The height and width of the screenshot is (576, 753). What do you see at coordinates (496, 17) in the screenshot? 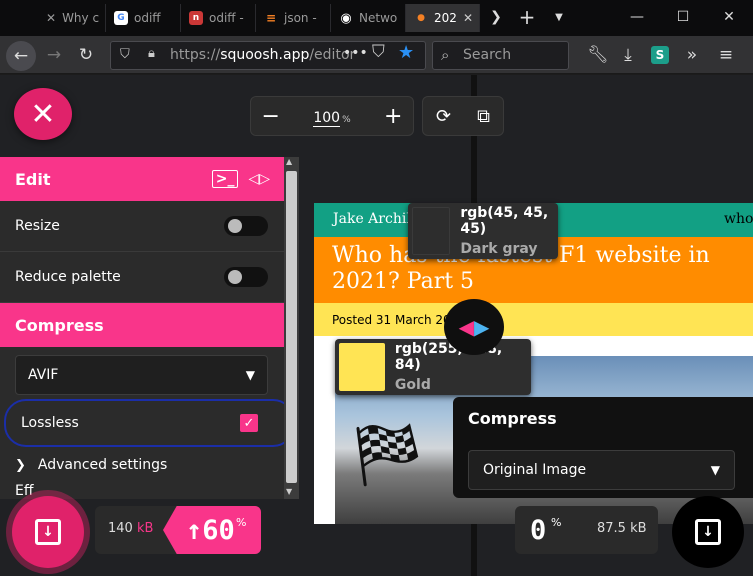
I see `tab-scroll-right-icon: ❯` at bounding box center [496, 17].